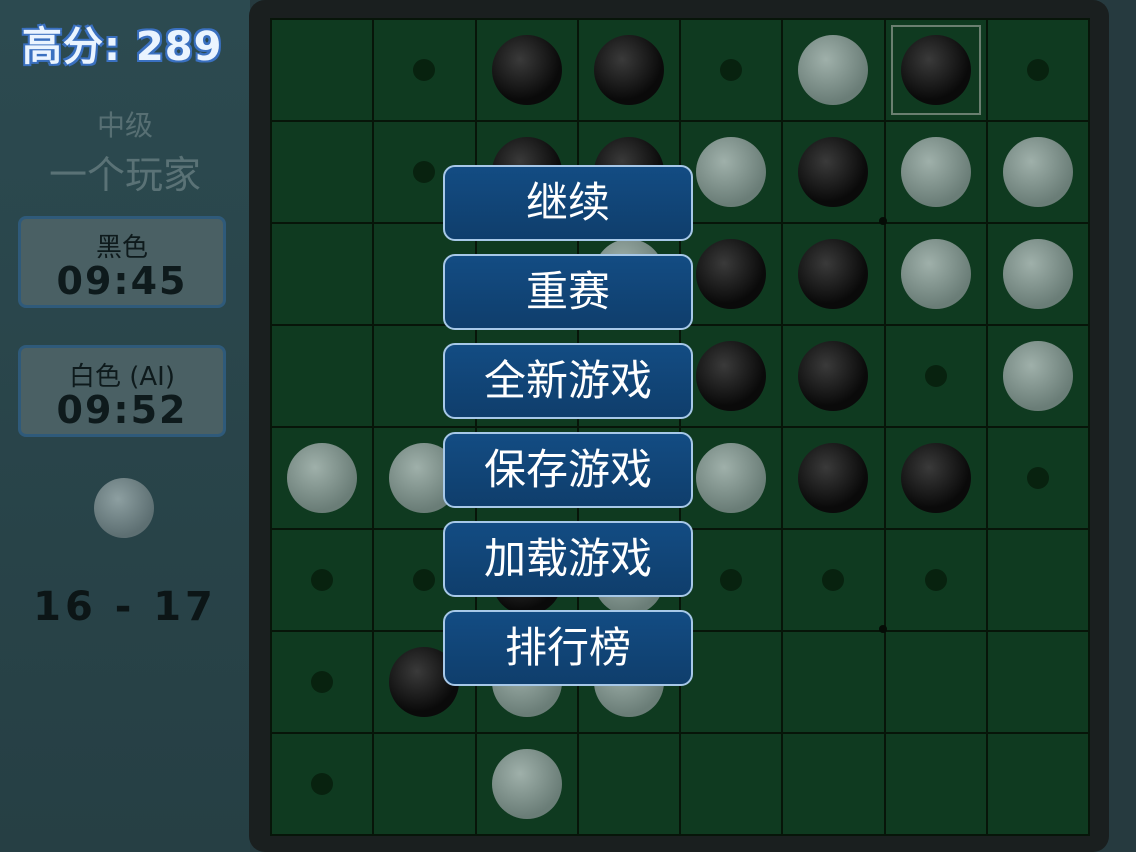 The width and height of the screenshot is (1136, 852). Describe the element at coordinates (122, 410) in the screenshot. I see `white-clock-time: 09:52` at that location.